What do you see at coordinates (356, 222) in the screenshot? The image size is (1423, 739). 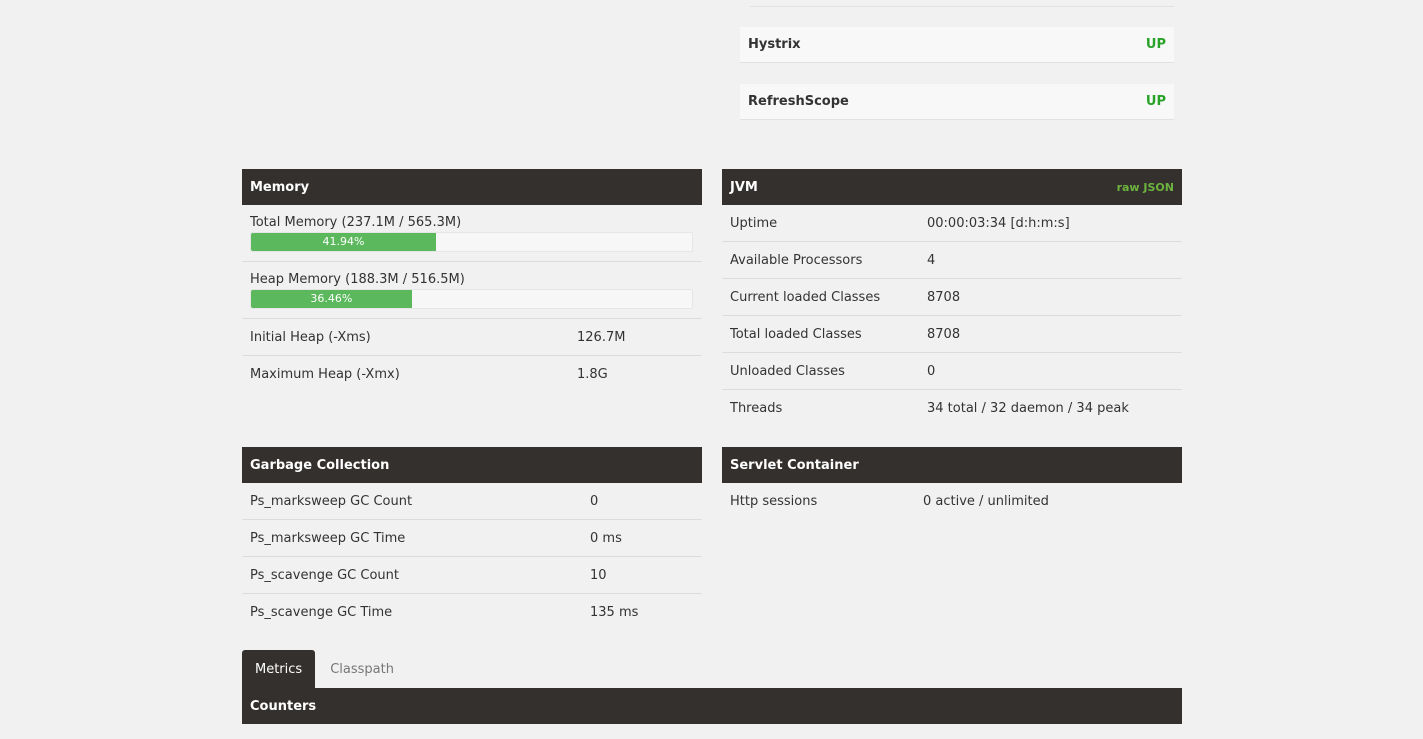 I see `total-memory-label: Total Memory (237.1M / 565.3M)` at bounding box center [356, 222].